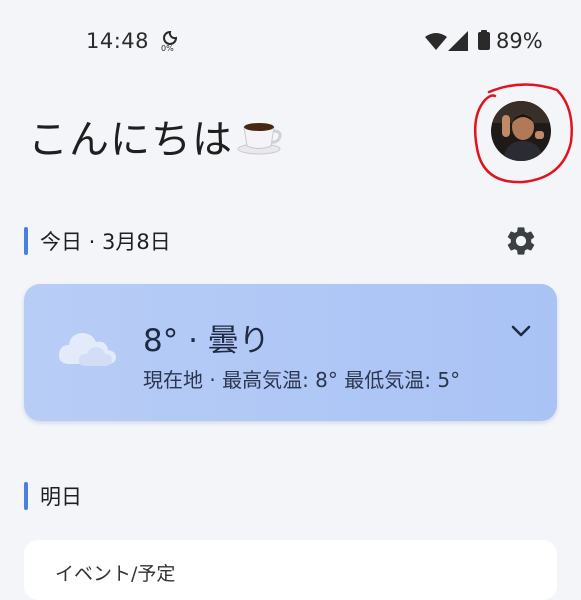 The width and height of the screenshot is (581, 600). What do you see at coordinates (170, 43) in the screenshot?
I see `data-saver-icon: 0%` at bounding box center [170, 43].